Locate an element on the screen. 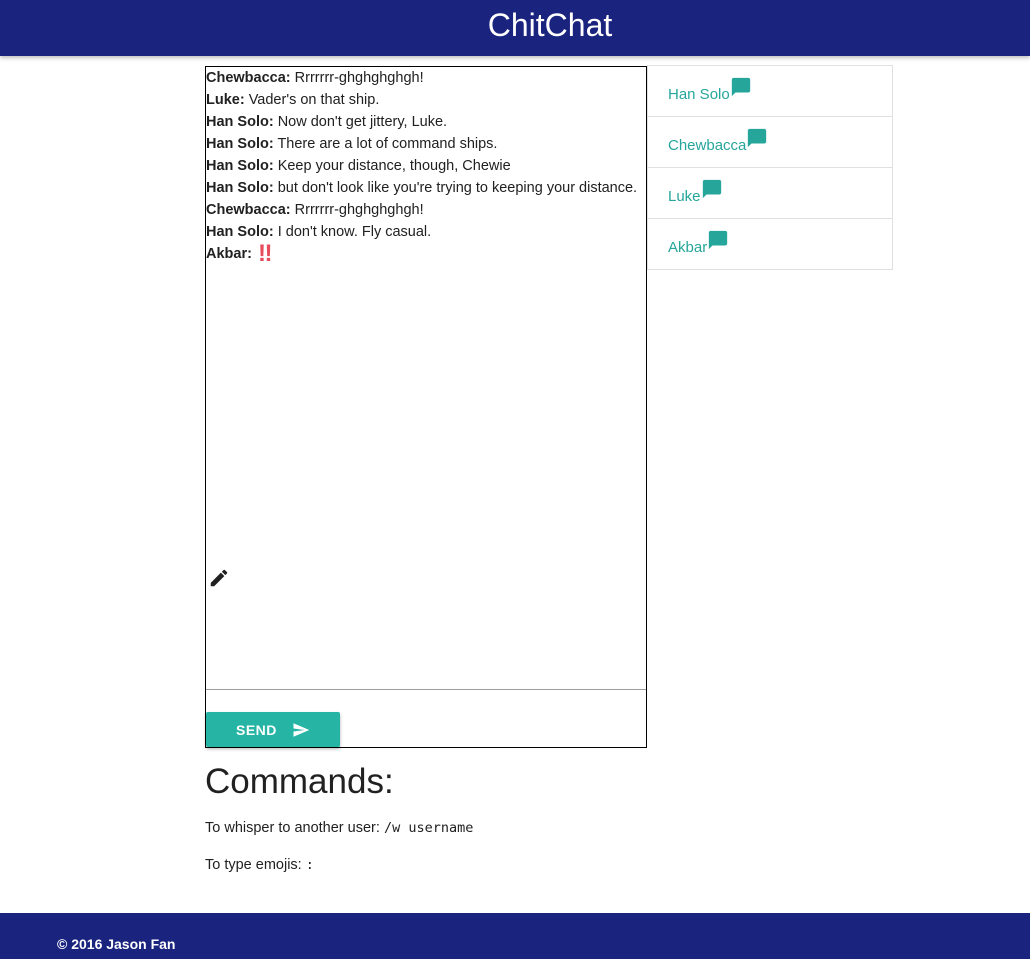  message-row: Akbar: ‼ is located at coordinates (426, 253).